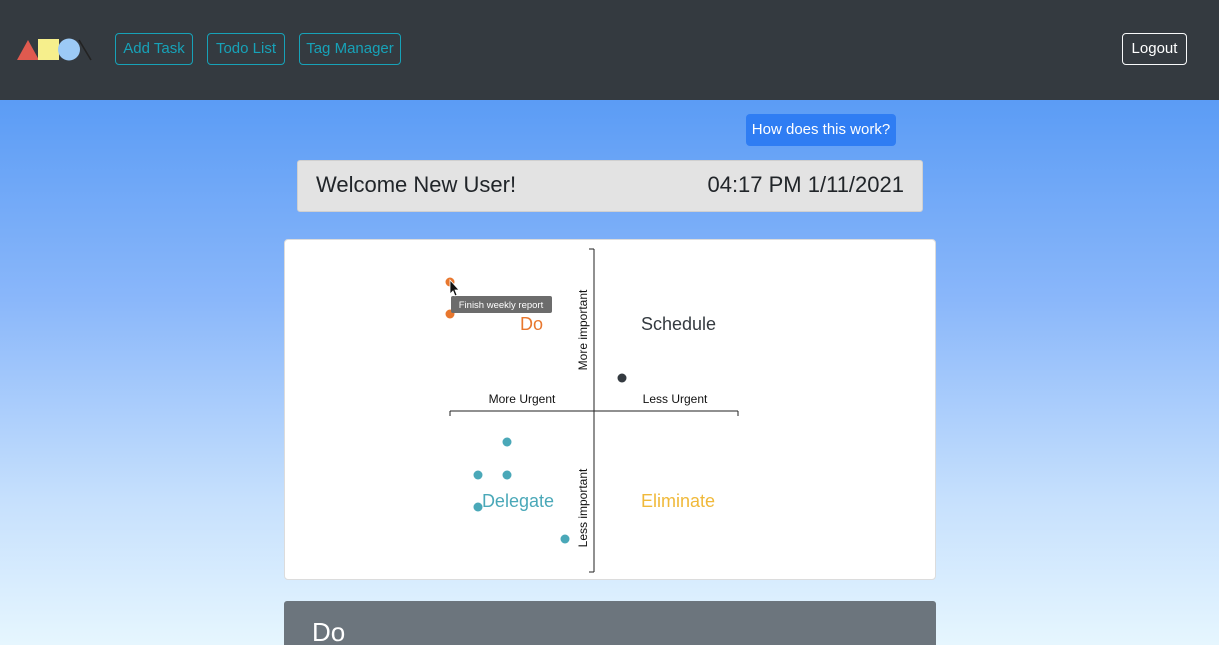 Image resolution: width=1219 pixels, height=645 pixels. What do you see at coordinates (246, 49) in the screenshot?
I see `todo-list-button: Todo List` at bounding box center [246, 49].